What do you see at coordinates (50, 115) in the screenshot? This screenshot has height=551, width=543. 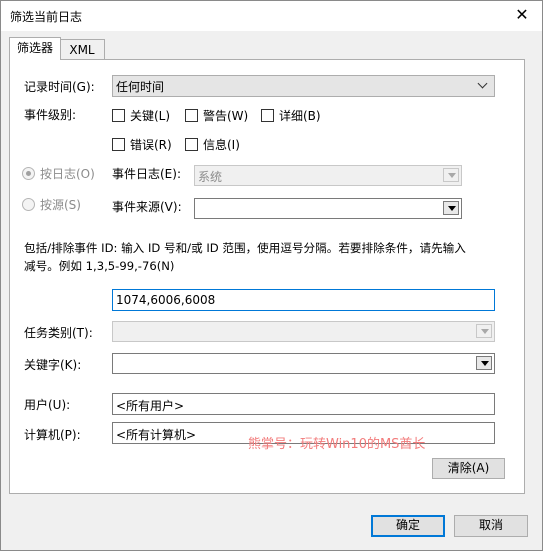 I see `event-level-label: 事件级别:` at bounding box center [50, 115].